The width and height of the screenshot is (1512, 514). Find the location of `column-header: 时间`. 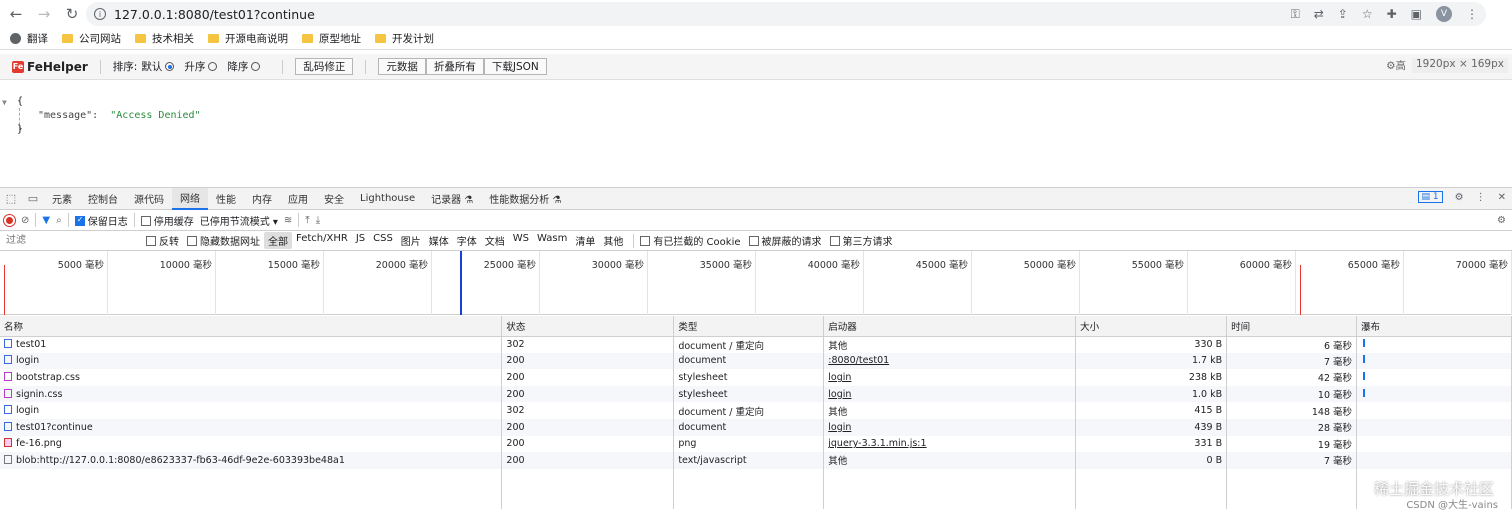

column-header: 时间 is located at coordinates (1292, 326).